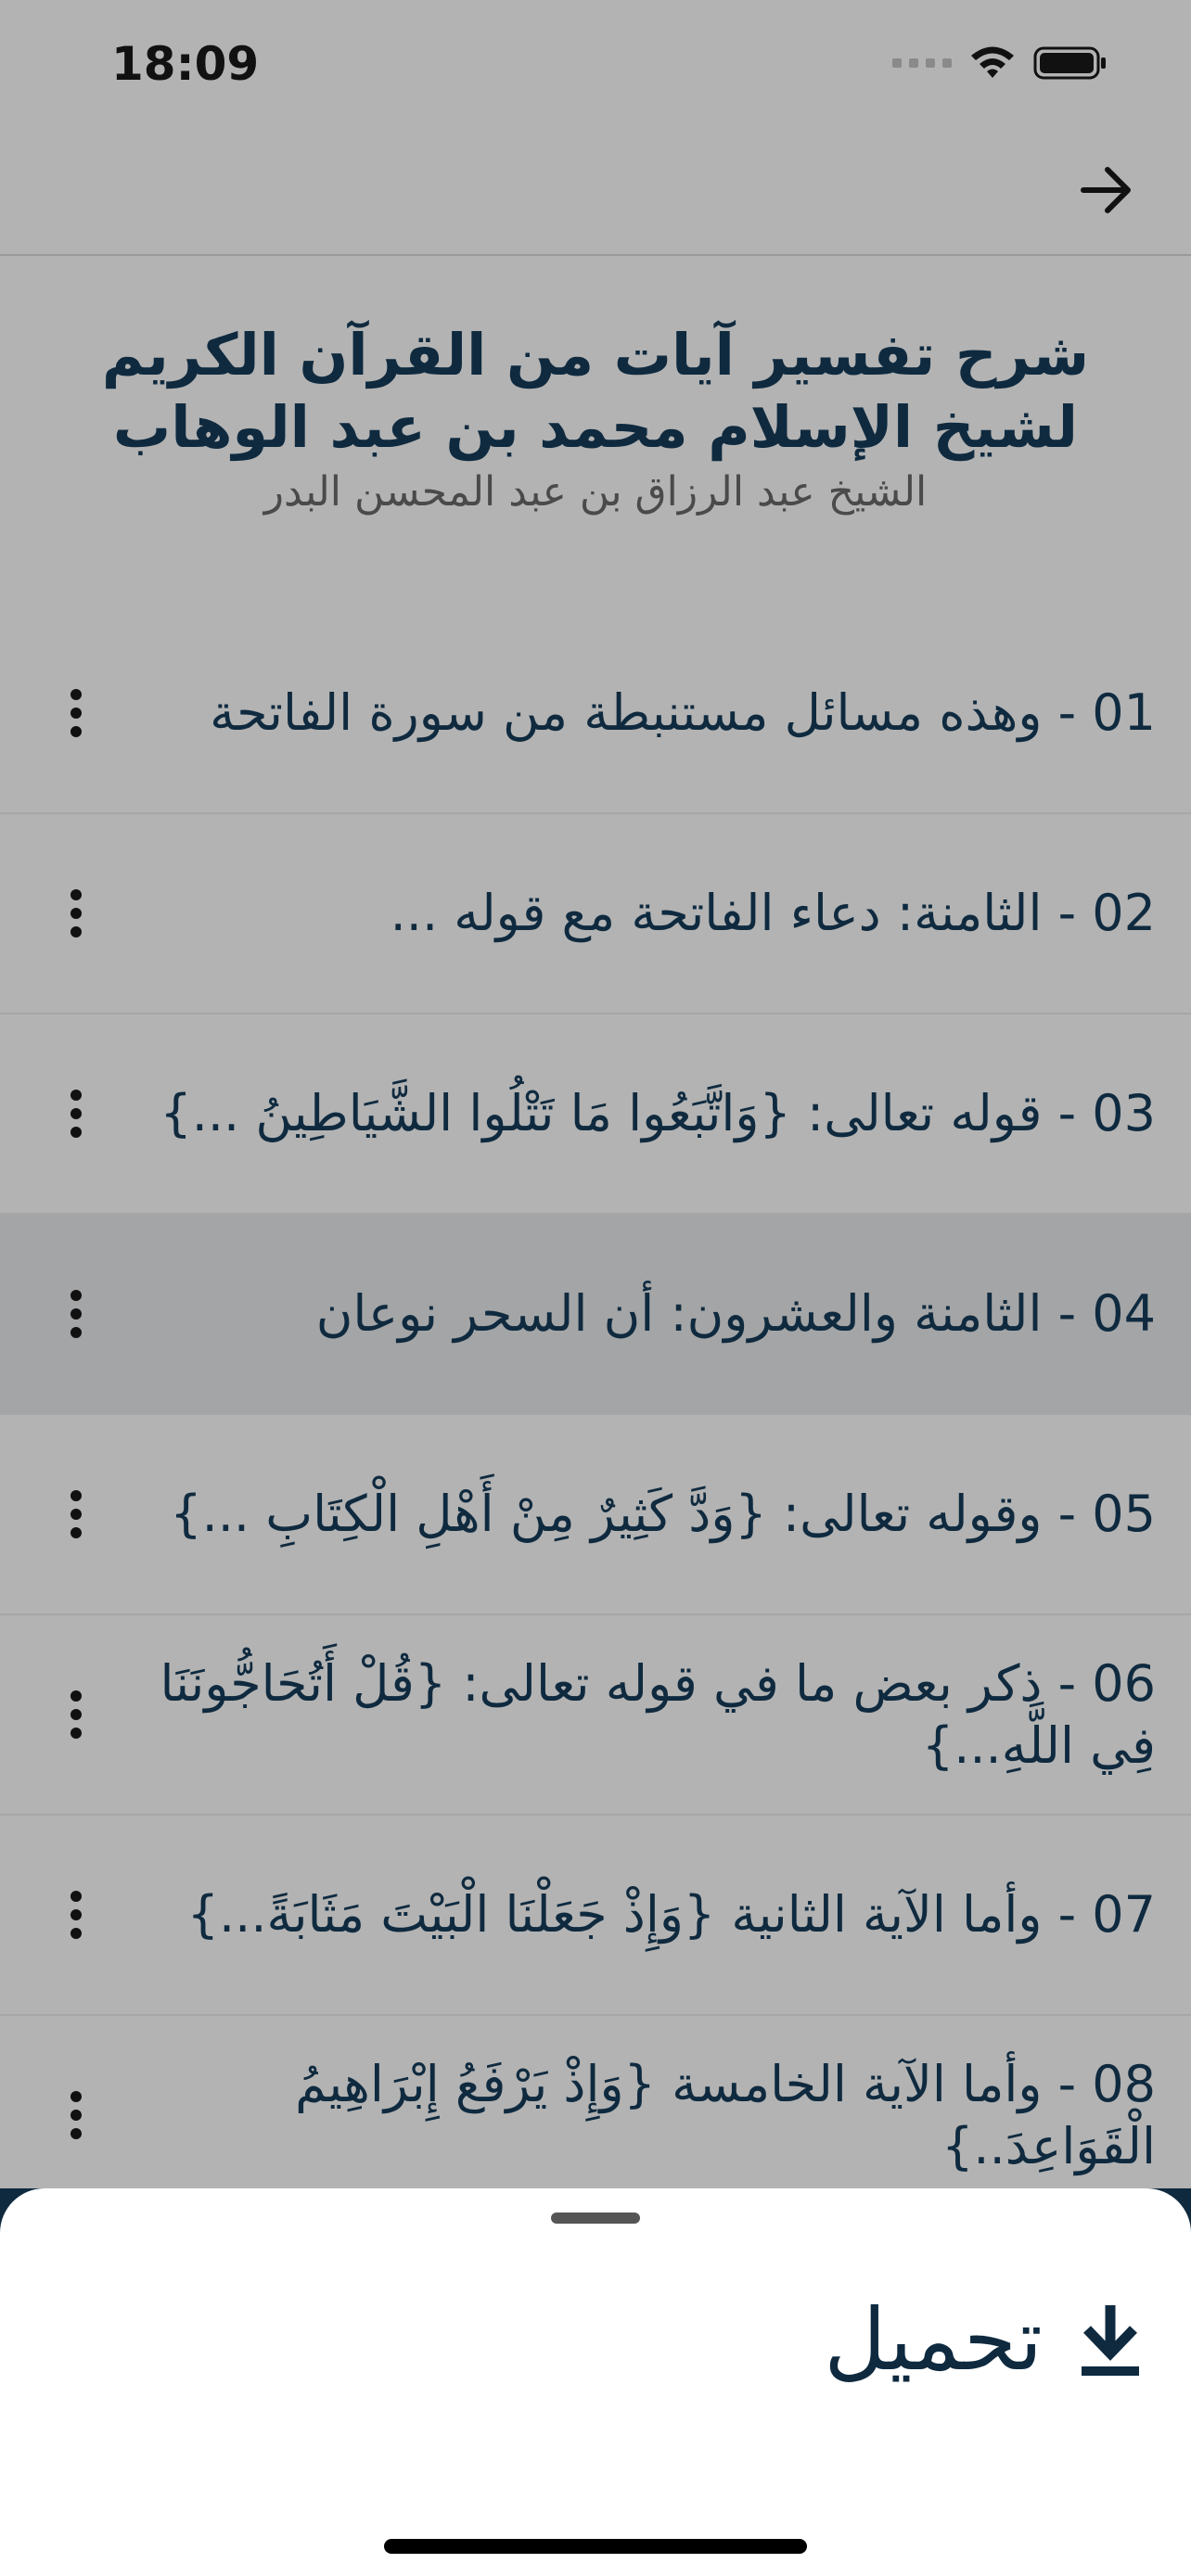 The image size is (1191, 2576). I want to click on author-name: الشيخ عبد الرزاق بن عبد المحسن البدر, so click(595, 492).